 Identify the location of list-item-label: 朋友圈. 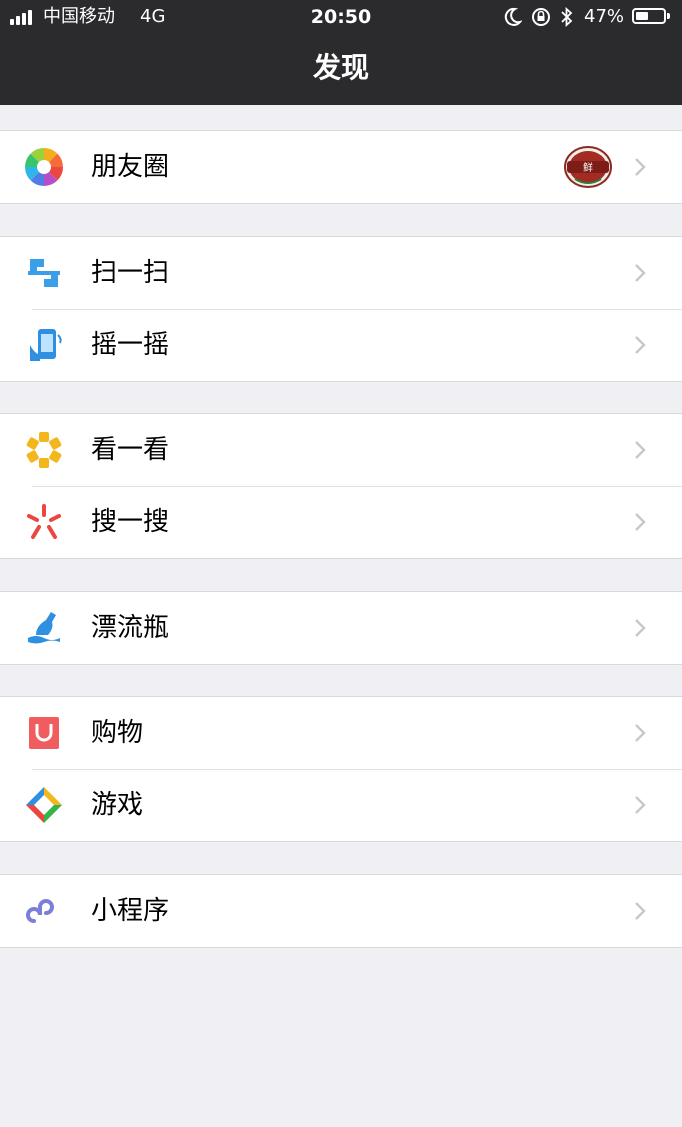
(130, 167).